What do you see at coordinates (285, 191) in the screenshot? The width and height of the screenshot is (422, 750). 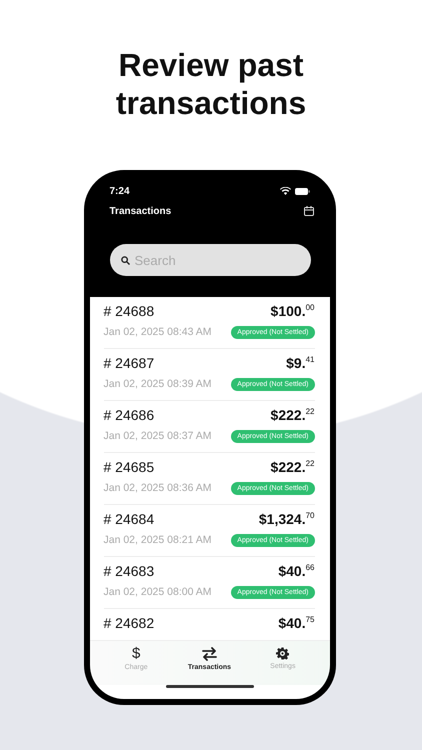 I see `wifi-icon` at bounding box center [285, 191].